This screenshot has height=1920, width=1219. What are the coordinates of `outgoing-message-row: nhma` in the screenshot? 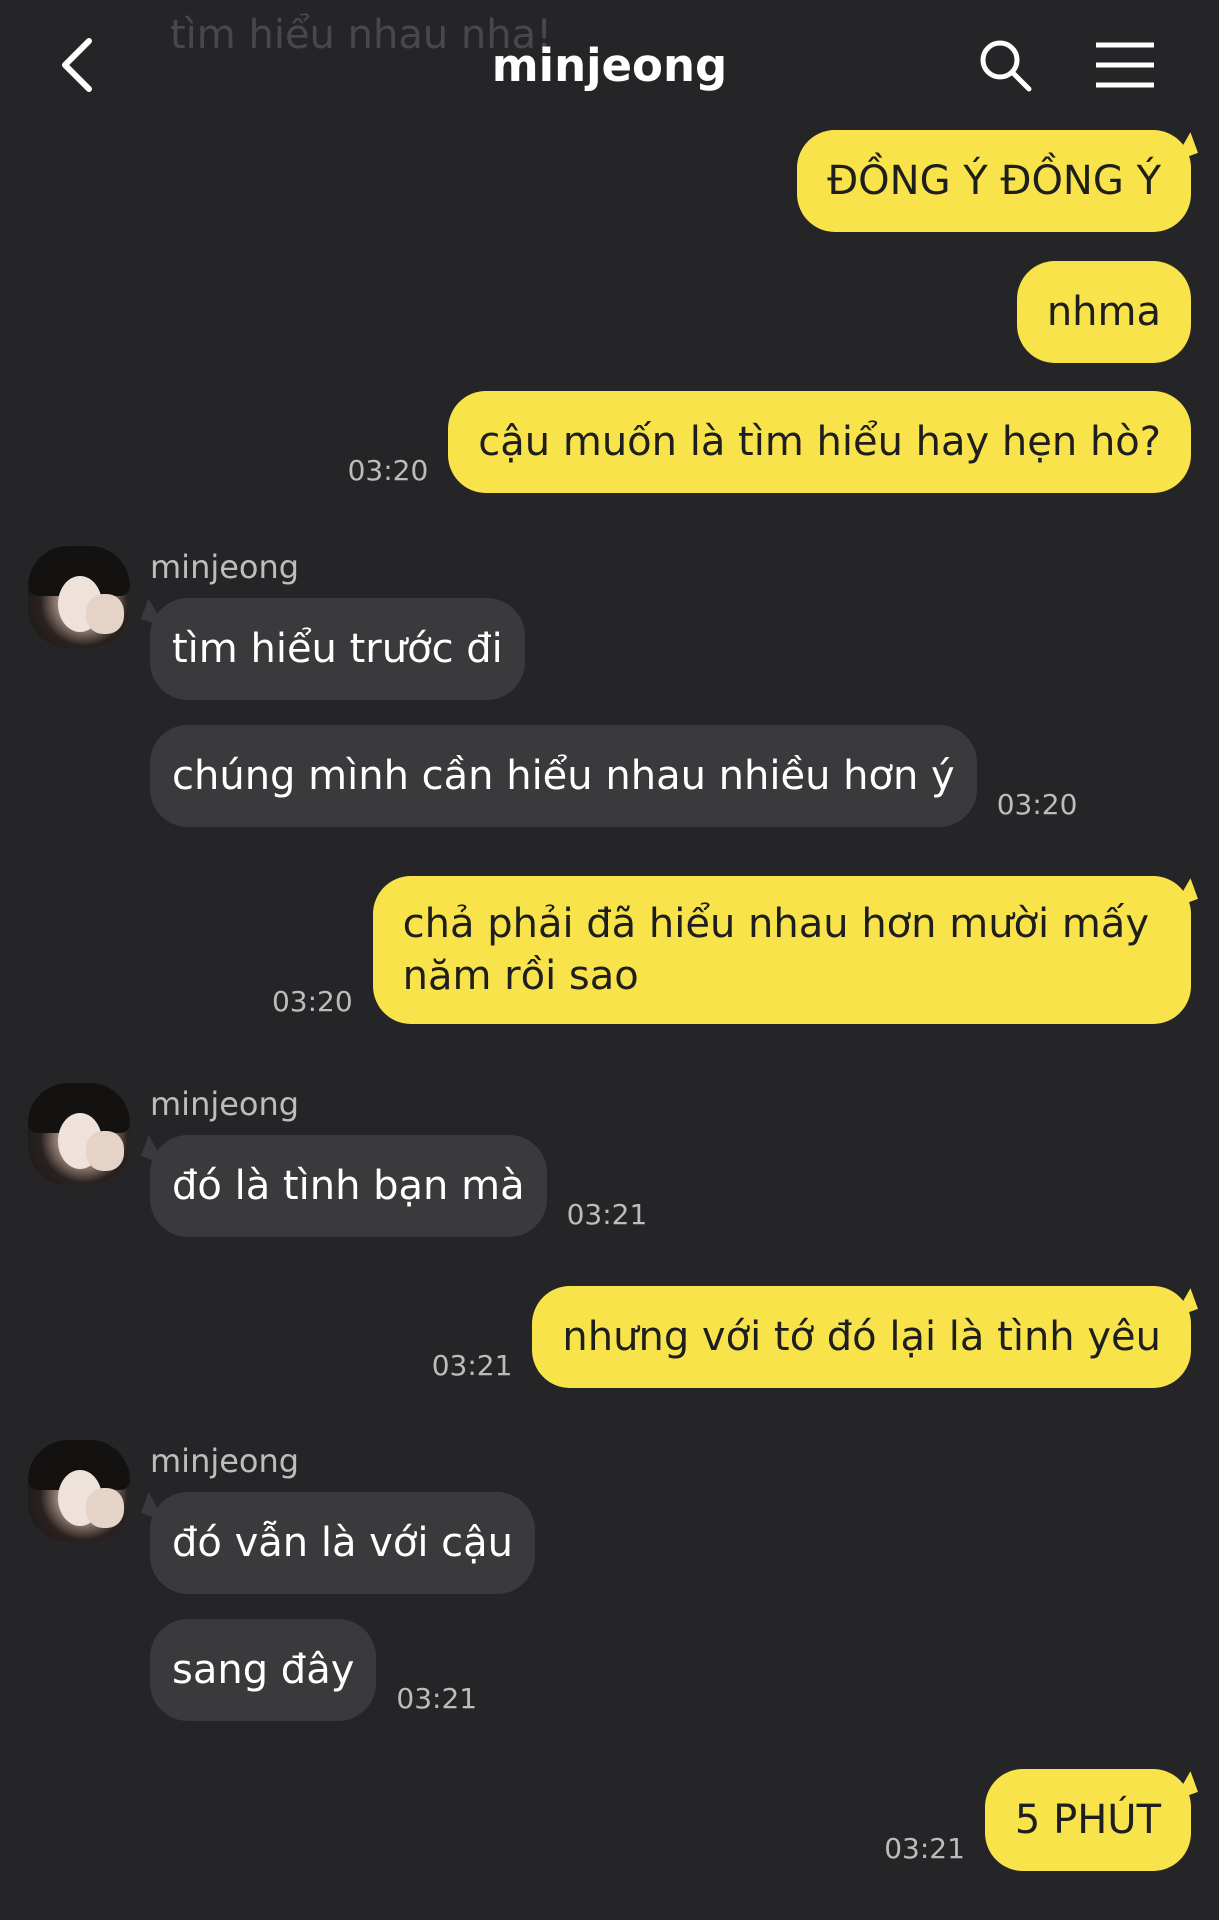 It's located at (1103, 312).